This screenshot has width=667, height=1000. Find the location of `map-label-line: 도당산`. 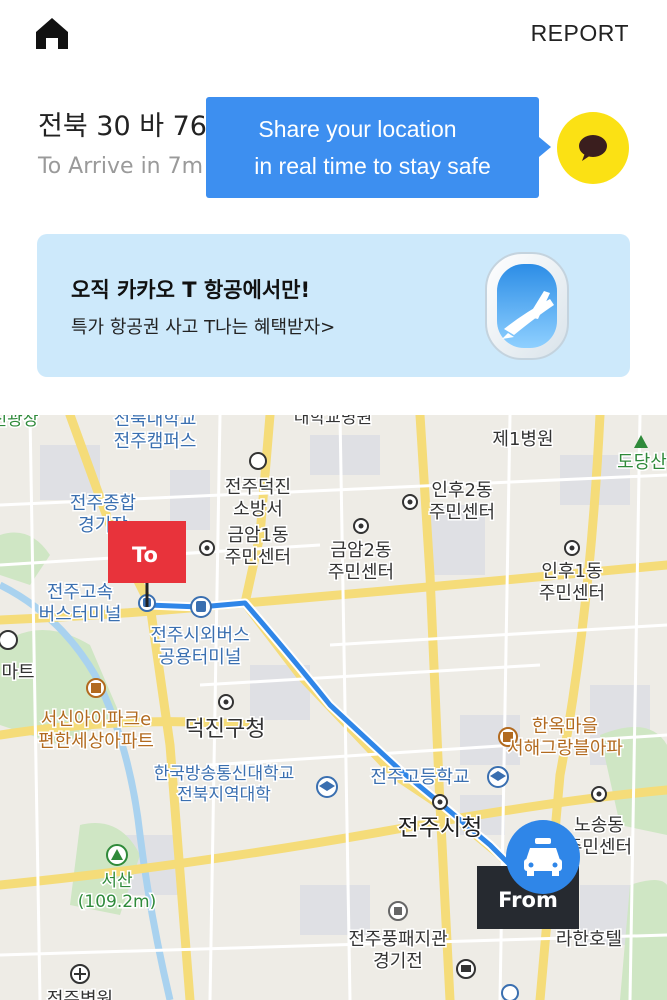

map-label-line: 도당산 is located at coordinates (642, 462).